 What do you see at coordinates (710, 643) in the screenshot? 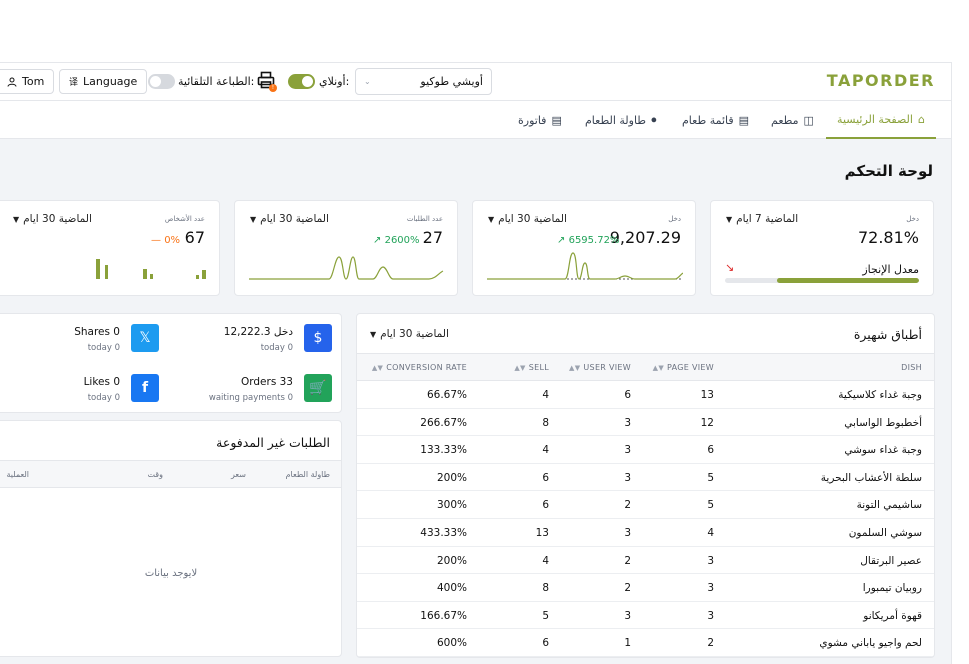
I see `page-view-cell: 2` at bounding box center [710, 643].